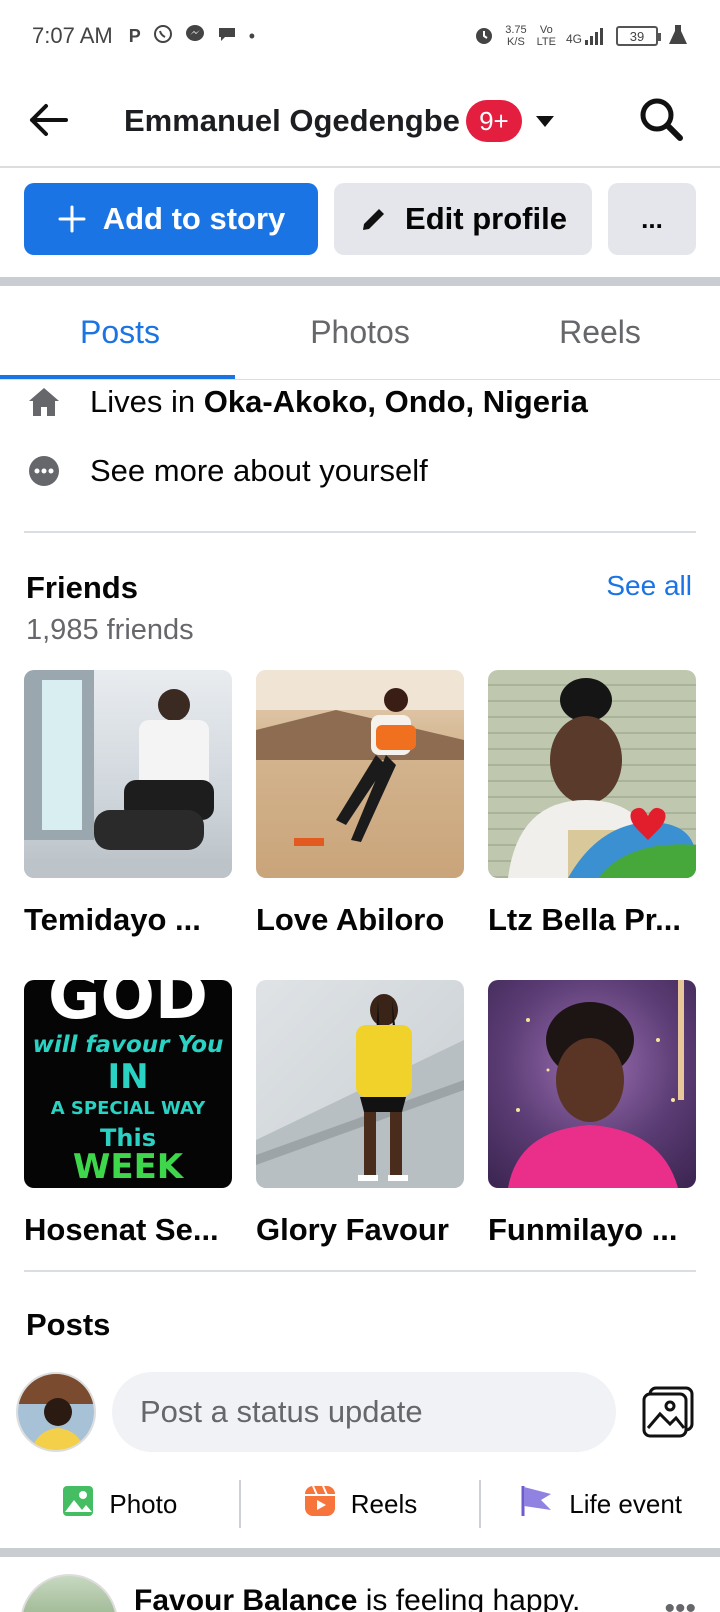  I want to click on page-title: Emmanuel Ogedengbe, so click(292, 120).